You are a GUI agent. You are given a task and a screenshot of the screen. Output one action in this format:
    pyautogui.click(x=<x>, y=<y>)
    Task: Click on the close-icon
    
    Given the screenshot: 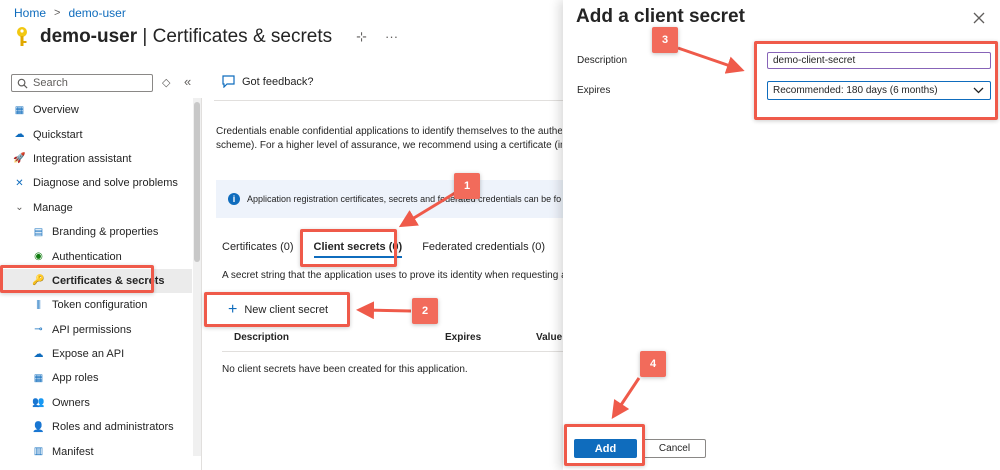 What is the action you would take?
    pyautogui.click(x=979, y=18)
    